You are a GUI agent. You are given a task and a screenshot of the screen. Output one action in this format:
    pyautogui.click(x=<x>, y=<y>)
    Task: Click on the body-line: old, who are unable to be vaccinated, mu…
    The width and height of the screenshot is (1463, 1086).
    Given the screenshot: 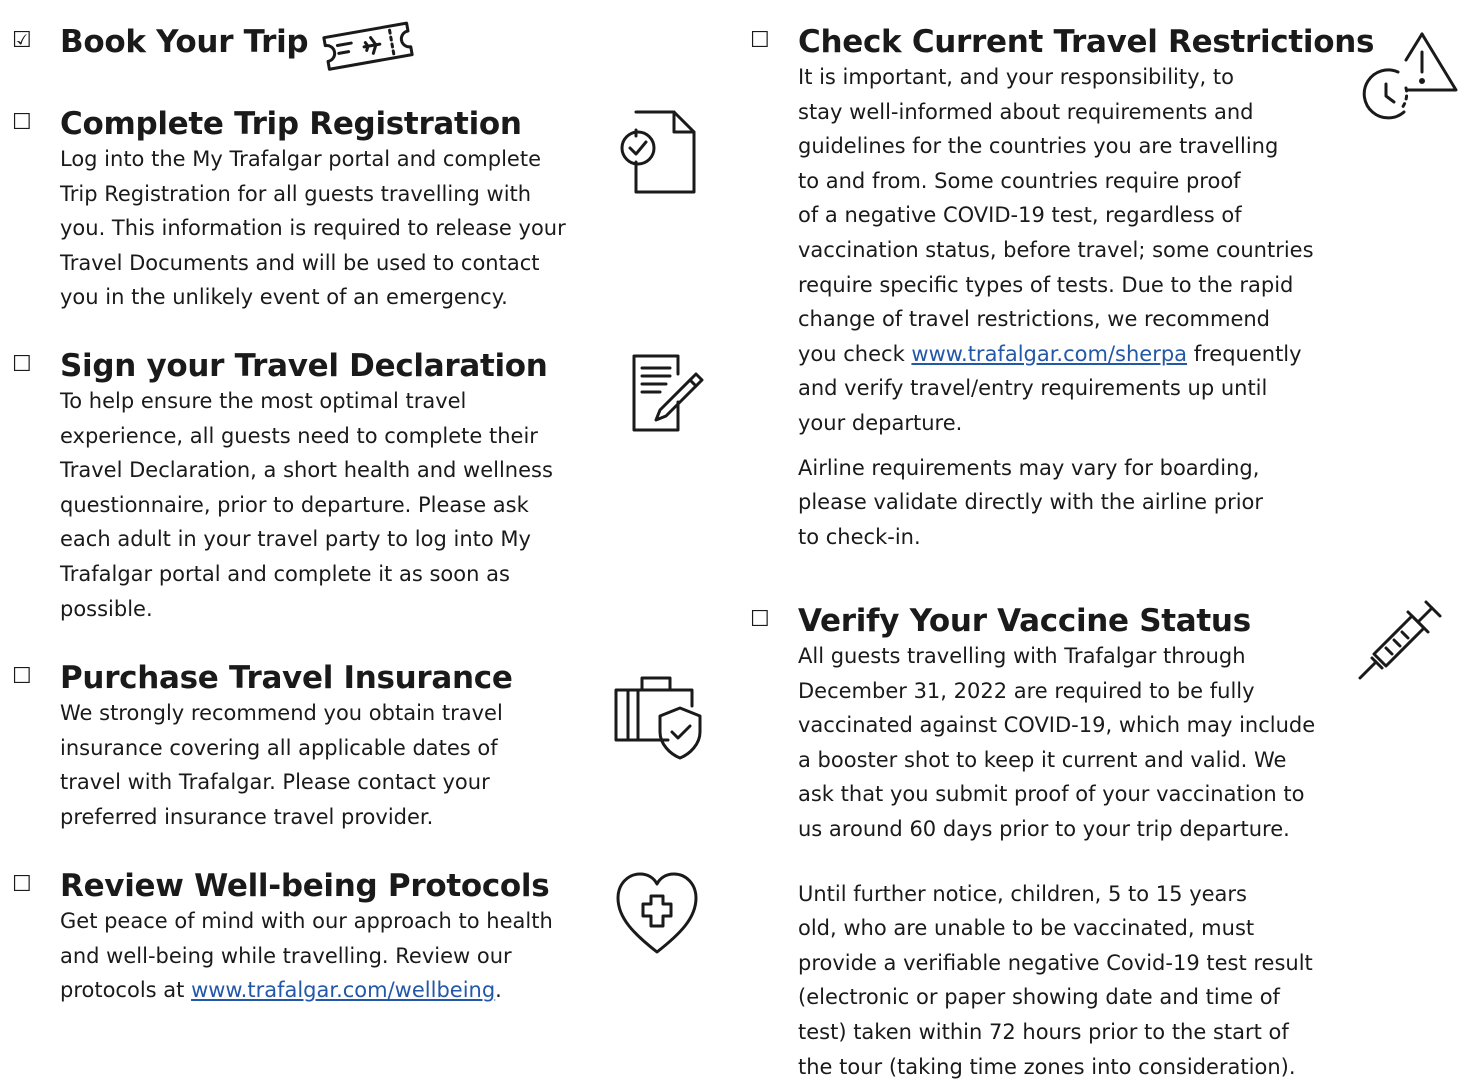 What is the action you would take?
    pyautogui.click(x=1026, y=928)
    